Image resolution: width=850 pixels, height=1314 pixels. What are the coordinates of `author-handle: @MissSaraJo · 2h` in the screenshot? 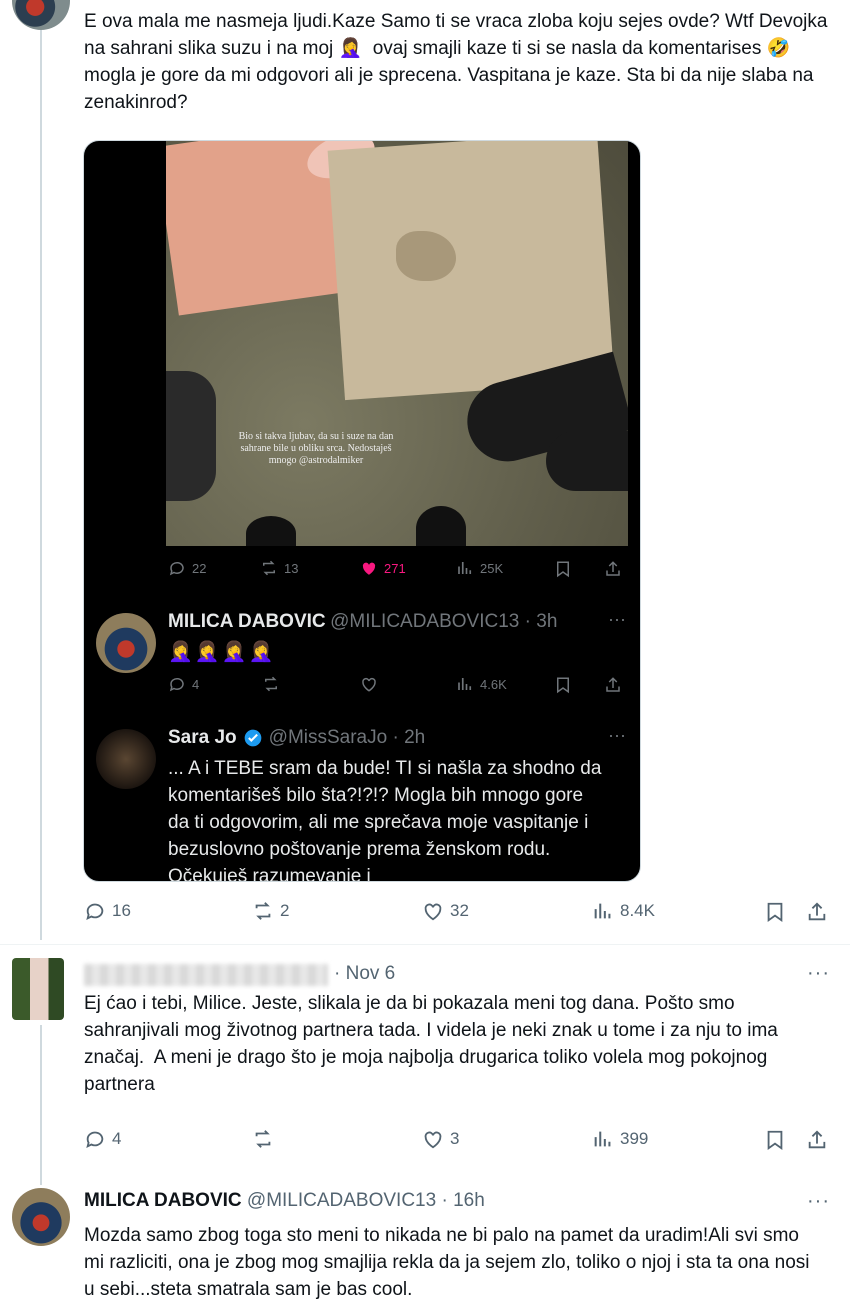 It's located at (347, 738).